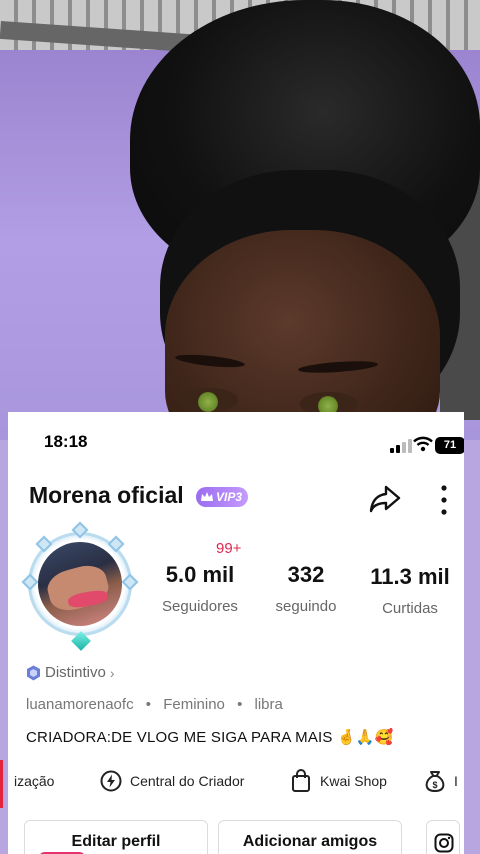 The height and width of the screenshot is (854, 480). Describe the element at coordinates (410, 576) in the screenshot. I see `stat-value: 11.3 mil` at that location.